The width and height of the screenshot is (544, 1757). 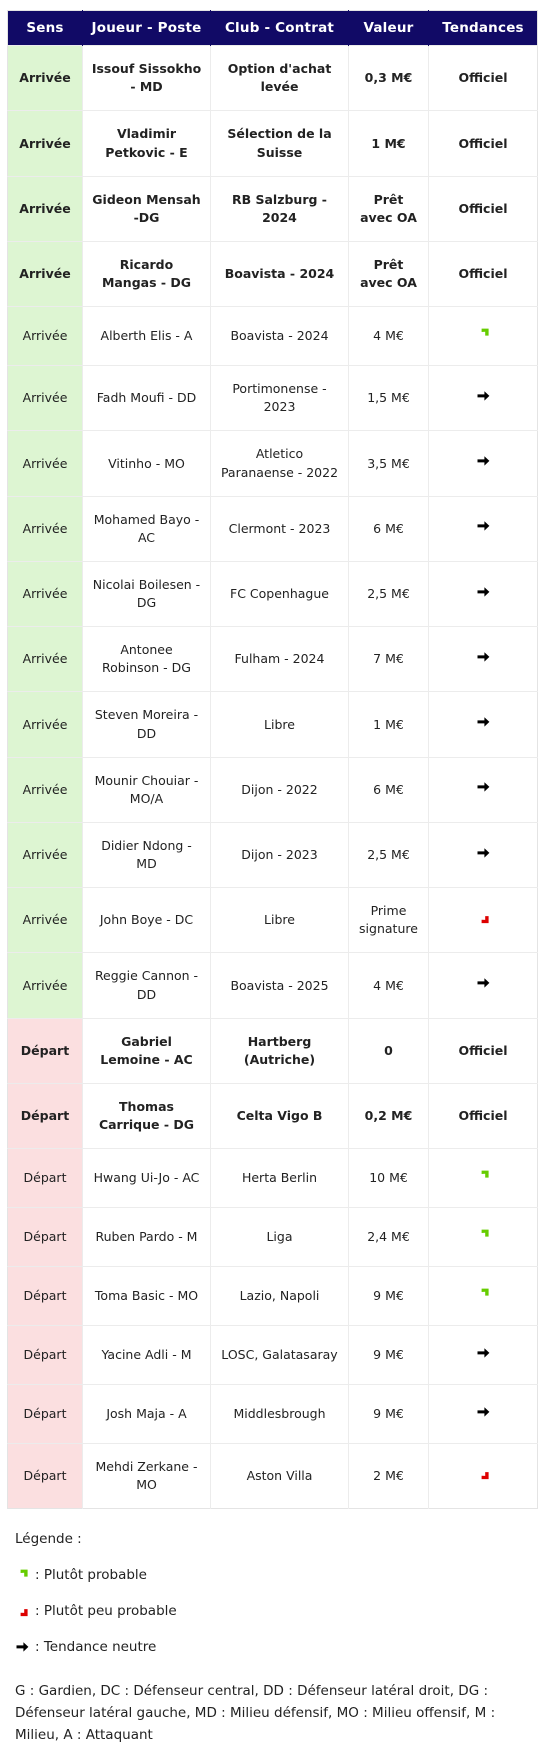 I want to click on cell-club-contrat: Clermont - 2023, so click(x=279, y=528).